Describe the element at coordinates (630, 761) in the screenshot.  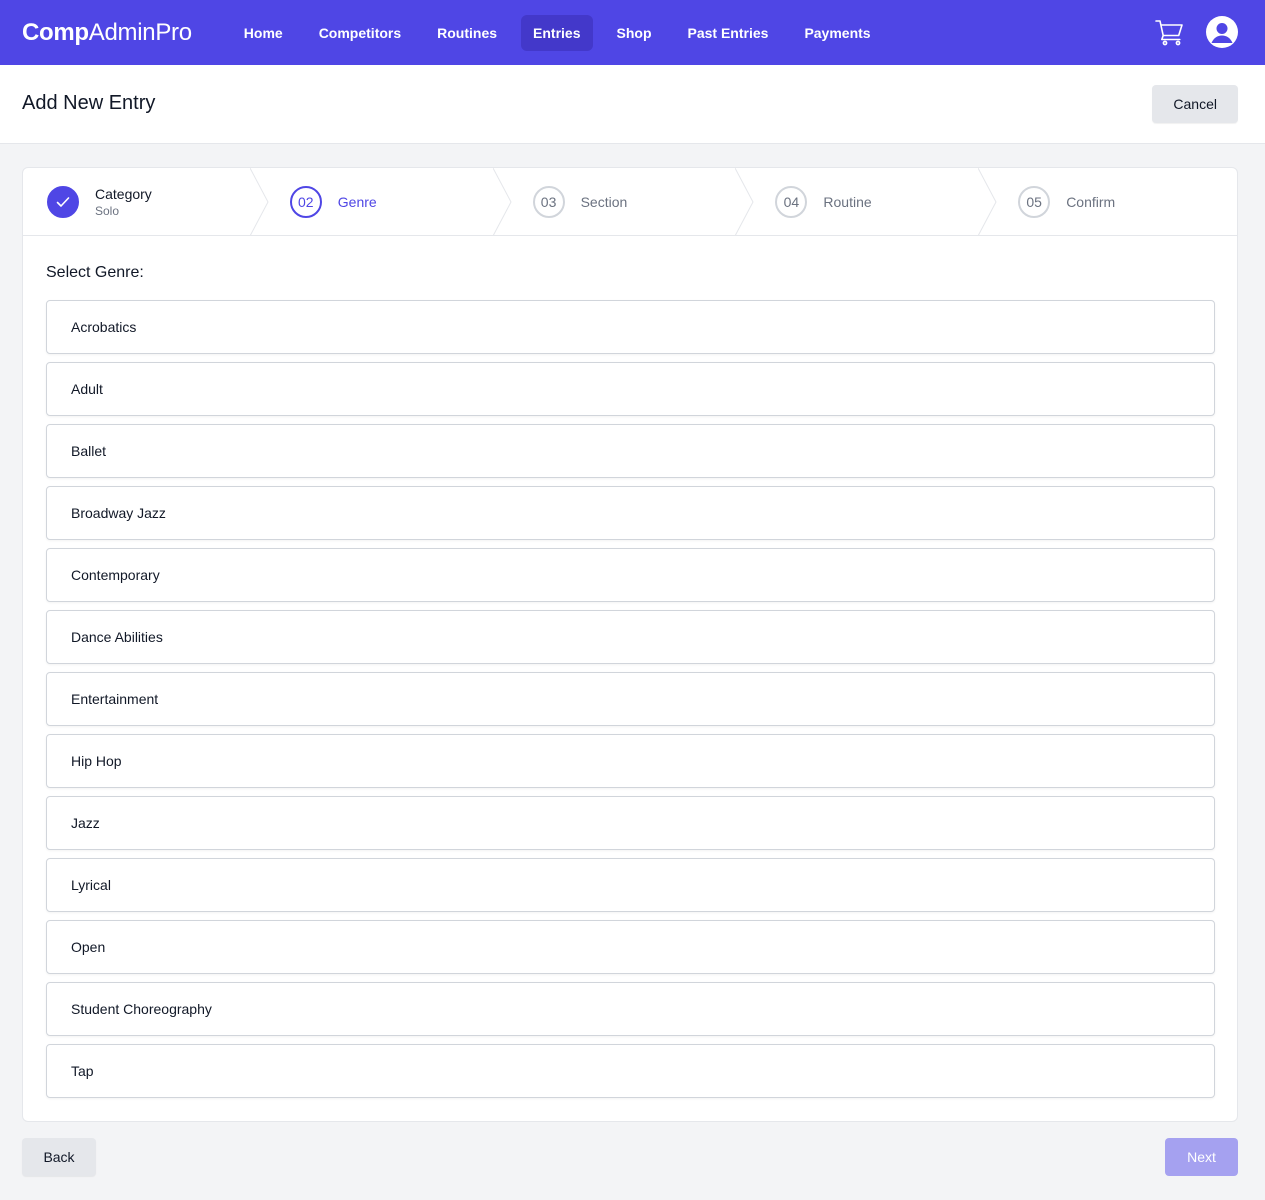
I see `genre-option: Hip Hop` at that location.